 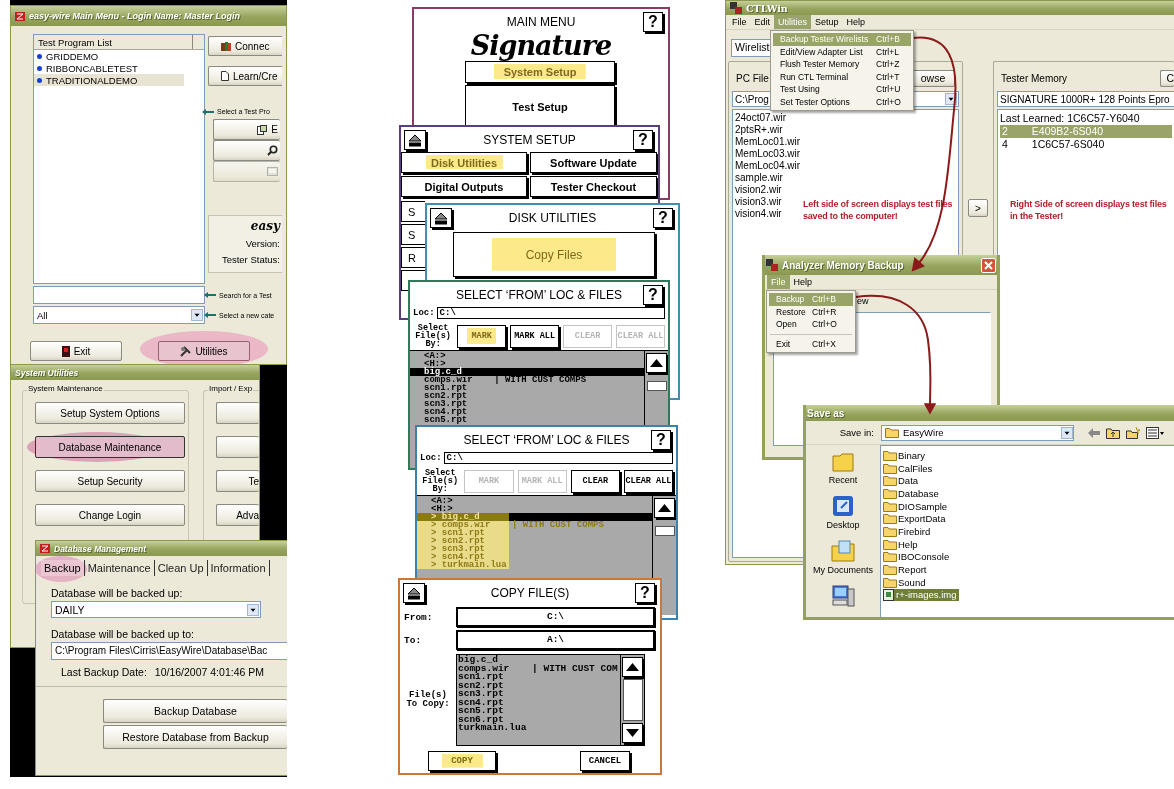 I want to click on menu-item: Edit, so click(x=762, y=22).